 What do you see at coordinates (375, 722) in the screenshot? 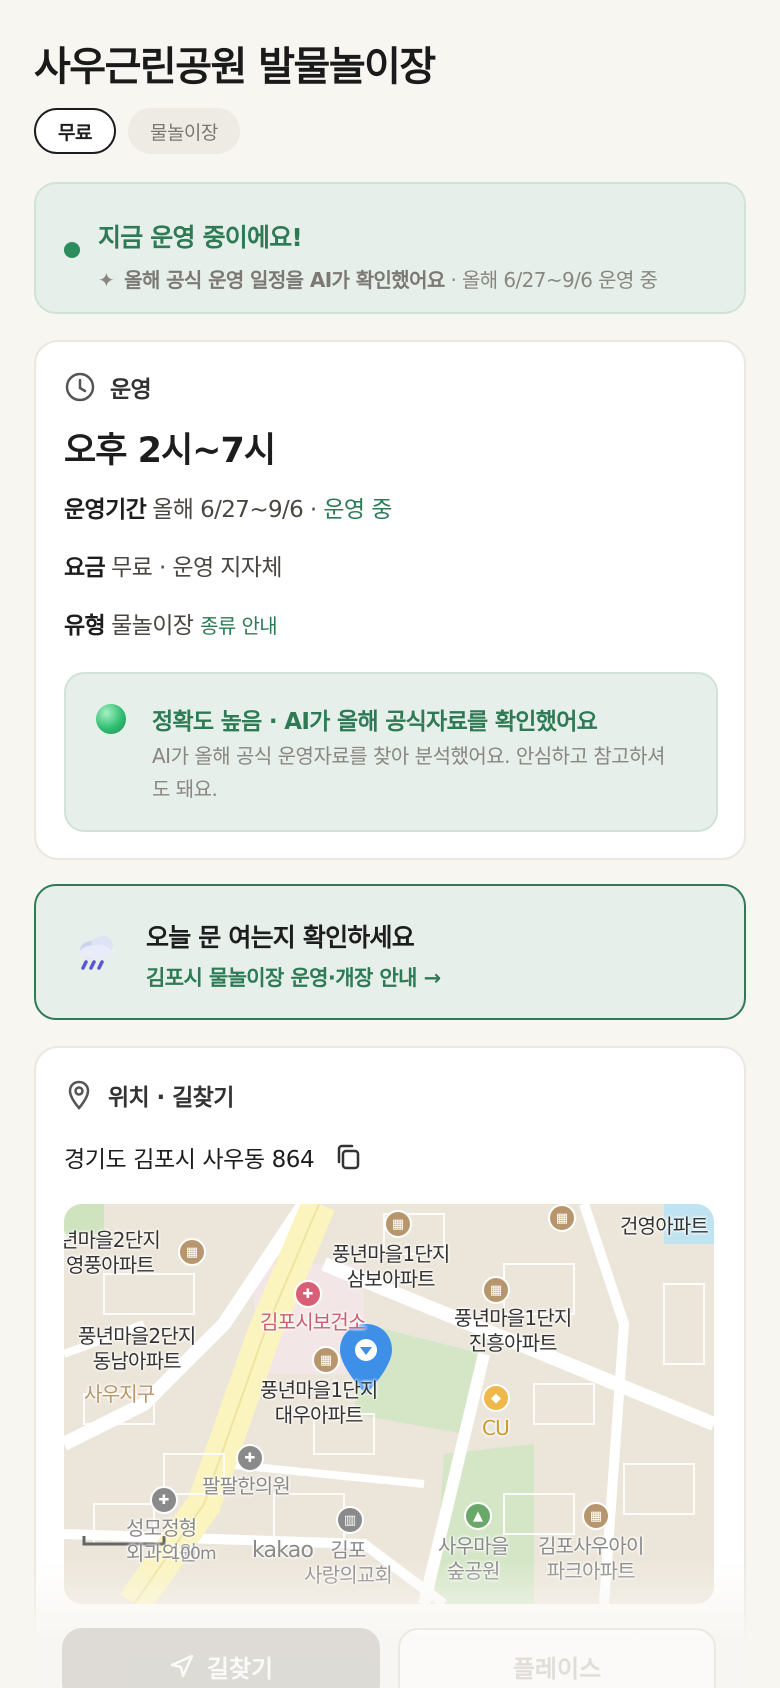
I see `accuracy-title: 정확도 높음 · AI가 올해 공식자료를 확인했어요` at bounding box center [375, 722].